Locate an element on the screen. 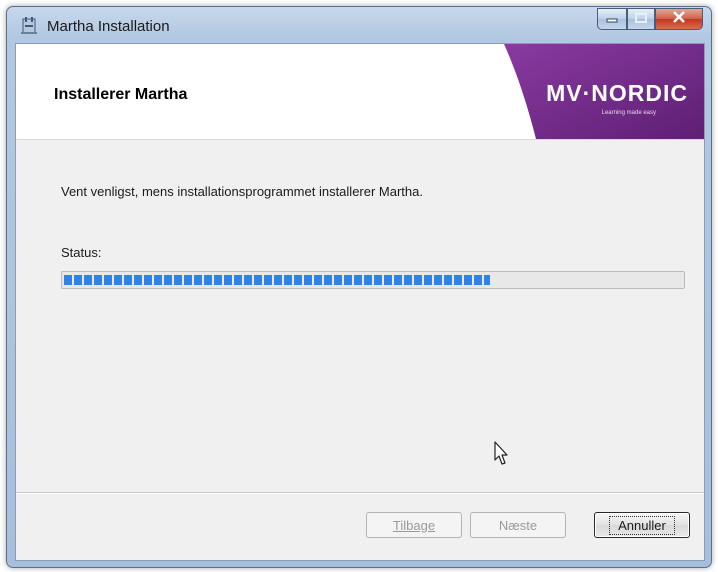  back-button-label: Tilbage is located at coordinates (414, 525).